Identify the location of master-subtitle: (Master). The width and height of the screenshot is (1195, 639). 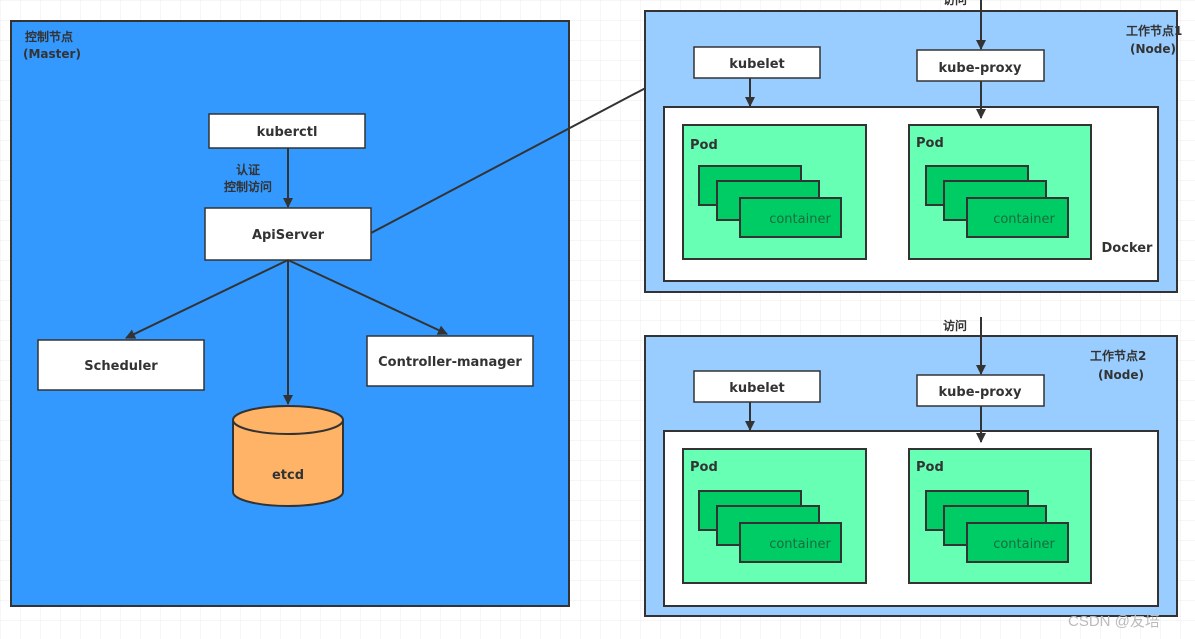
(52, 54).